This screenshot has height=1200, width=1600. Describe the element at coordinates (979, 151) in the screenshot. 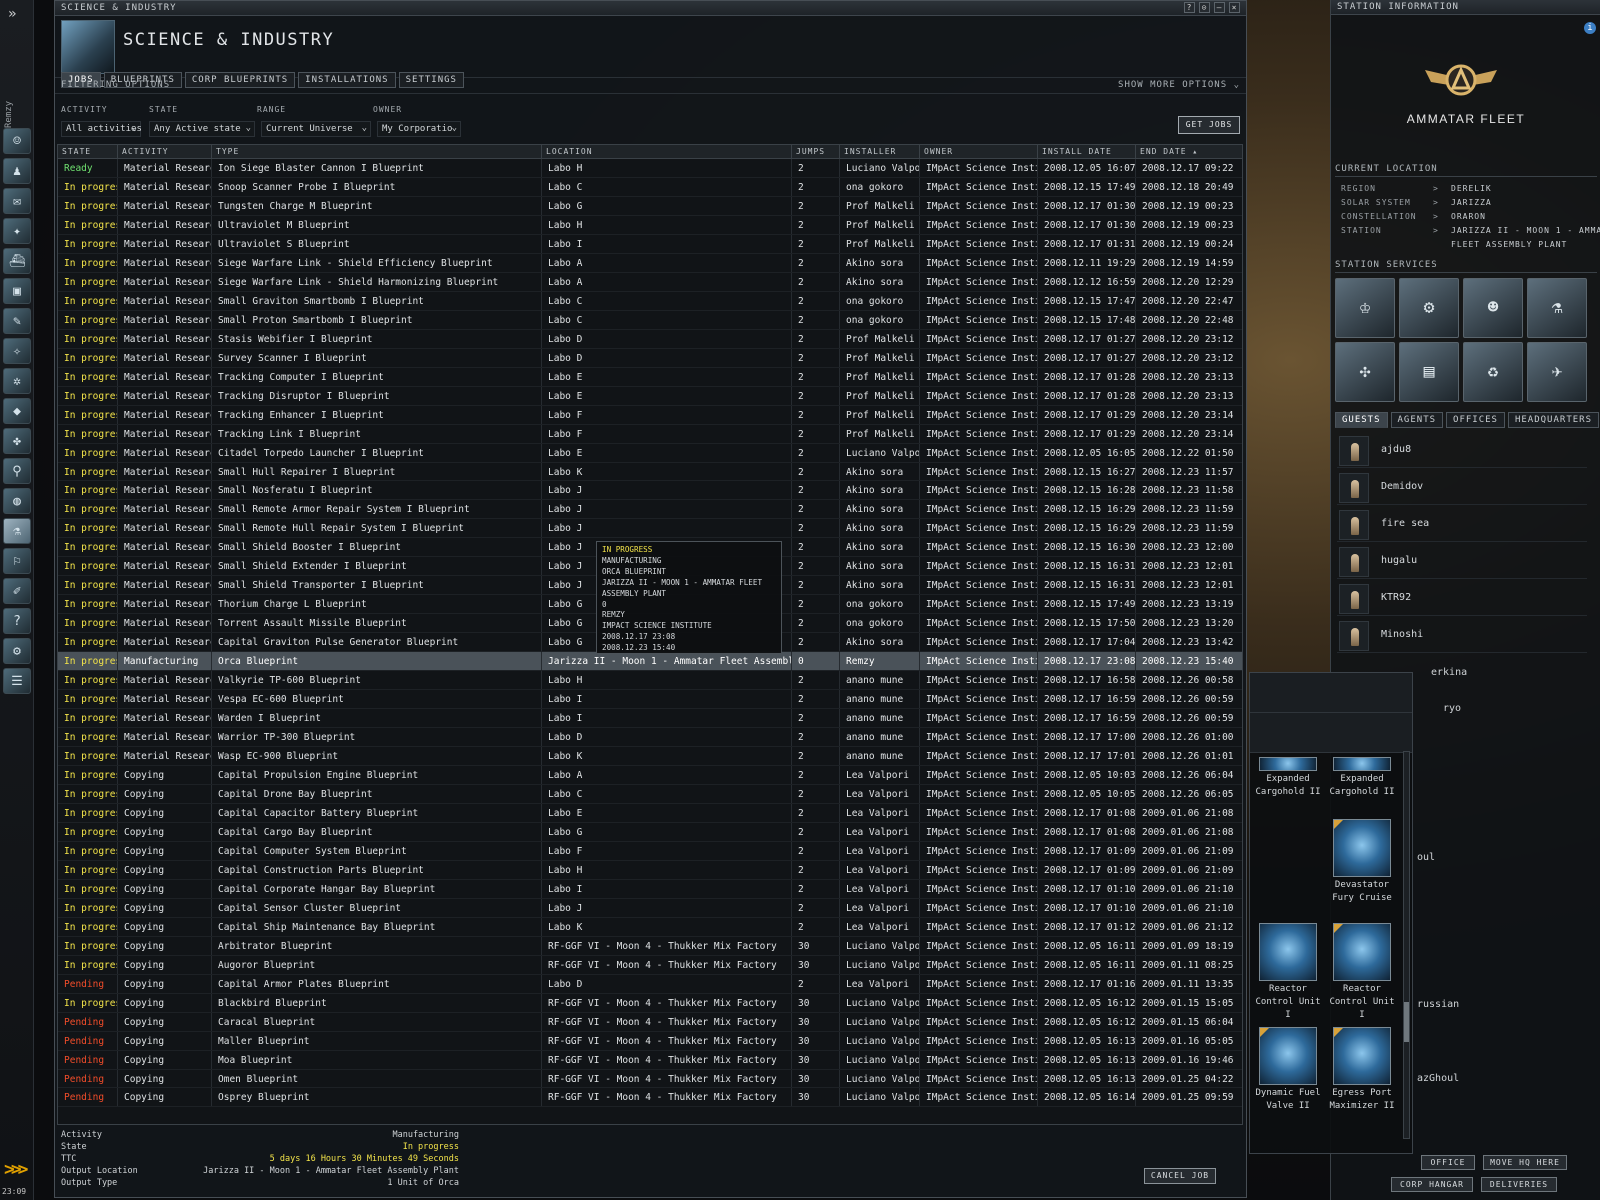

I see `column-header-owner: OWNER` at that location.